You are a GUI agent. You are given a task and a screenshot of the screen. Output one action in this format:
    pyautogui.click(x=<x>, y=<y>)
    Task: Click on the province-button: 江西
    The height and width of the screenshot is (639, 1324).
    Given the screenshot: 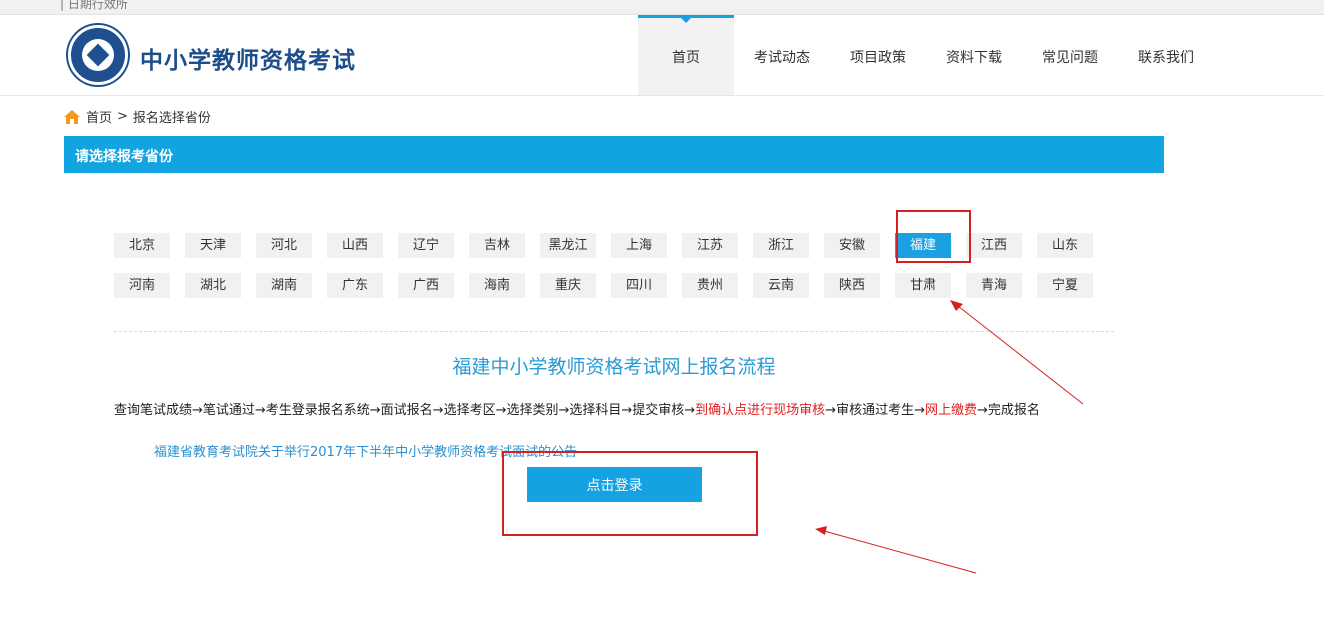 What is the action you would take?
    pyautogui.click(x=994, y=245)
    